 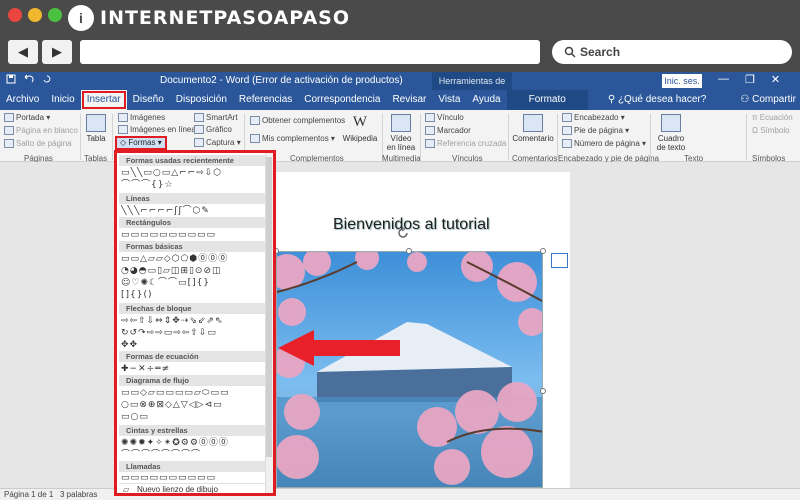 I want to click on undo-icon, so click(x=29, y=79).